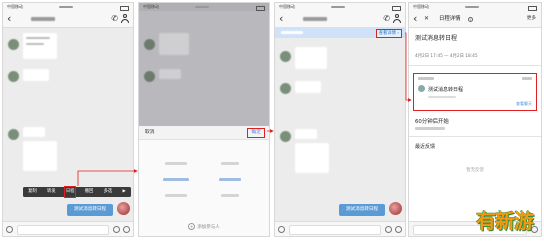 The height and width of the screenshot is (241, 544). I want to click on more-button: 更多, so click(531, 19).